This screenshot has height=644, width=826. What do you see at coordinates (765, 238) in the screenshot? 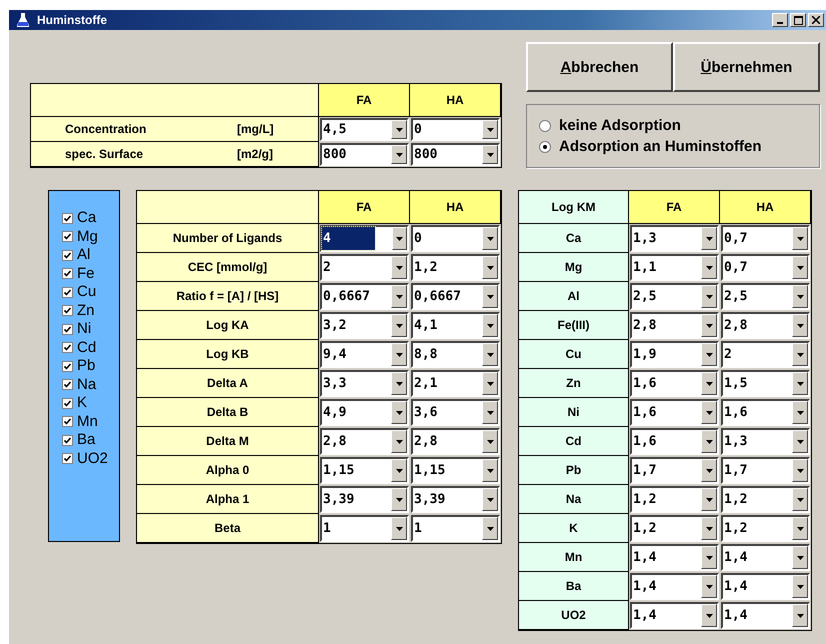
I see `dropdown-field: 0,7` at bounding box center [765, 238].